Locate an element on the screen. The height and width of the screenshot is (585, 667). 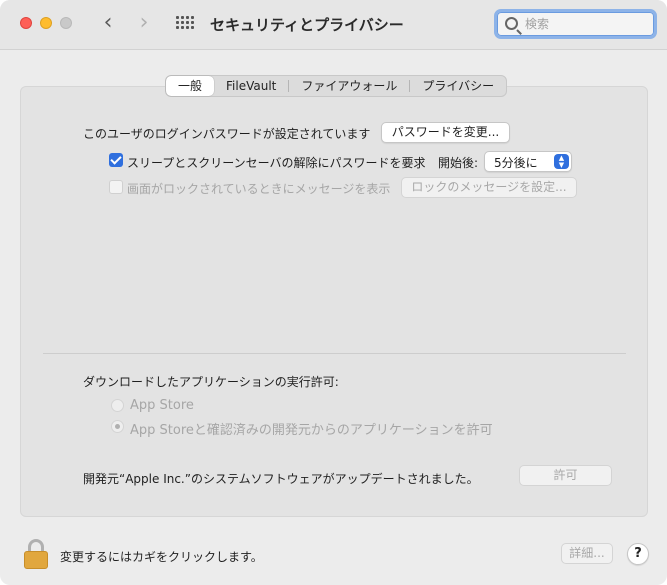
radio-app-store-identified is located at coordinates (117, 426).